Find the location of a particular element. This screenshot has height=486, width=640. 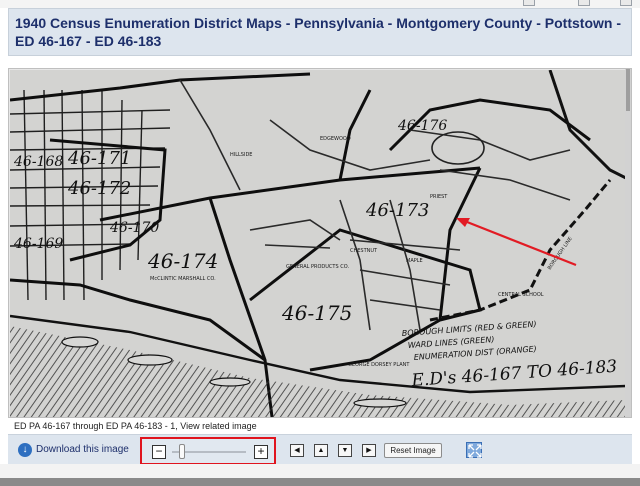

district-label: 46-175 is located at coordinates (316, 313).